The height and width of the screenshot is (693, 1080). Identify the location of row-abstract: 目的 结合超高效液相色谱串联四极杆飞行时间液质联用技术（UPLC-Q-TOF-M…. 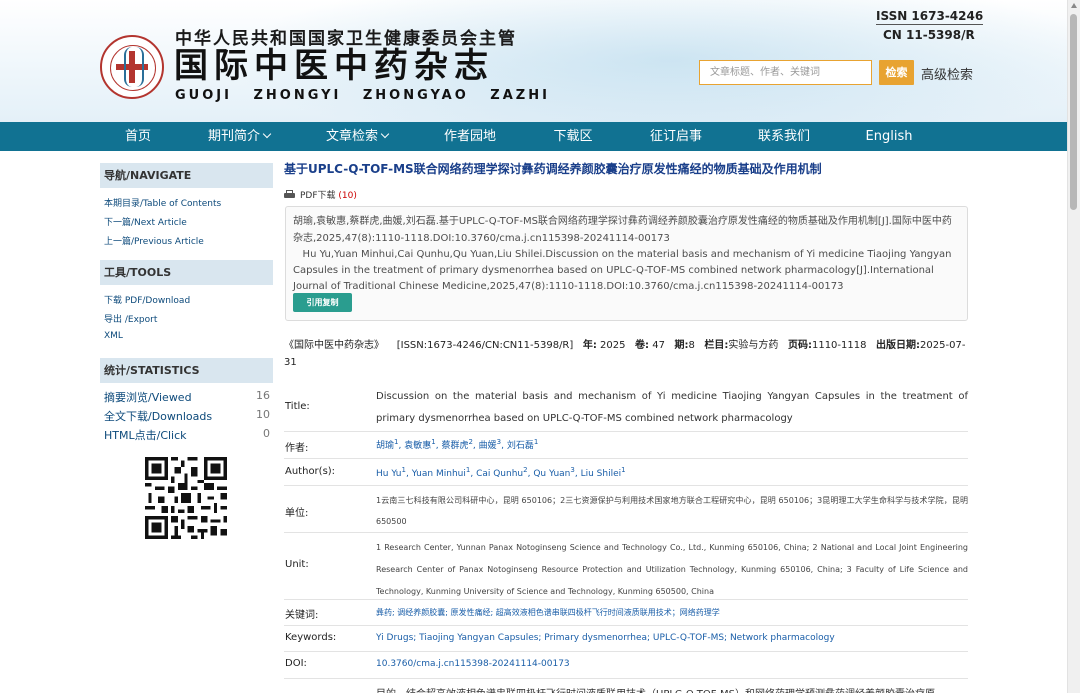
(626, 686).